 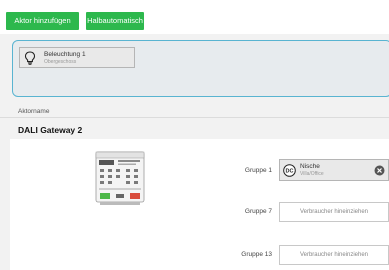 What do you see at coordinates (258, 170) in the screenshot?
I see `group-1-label: Gruppe 1` at bounding box center [258, 170].